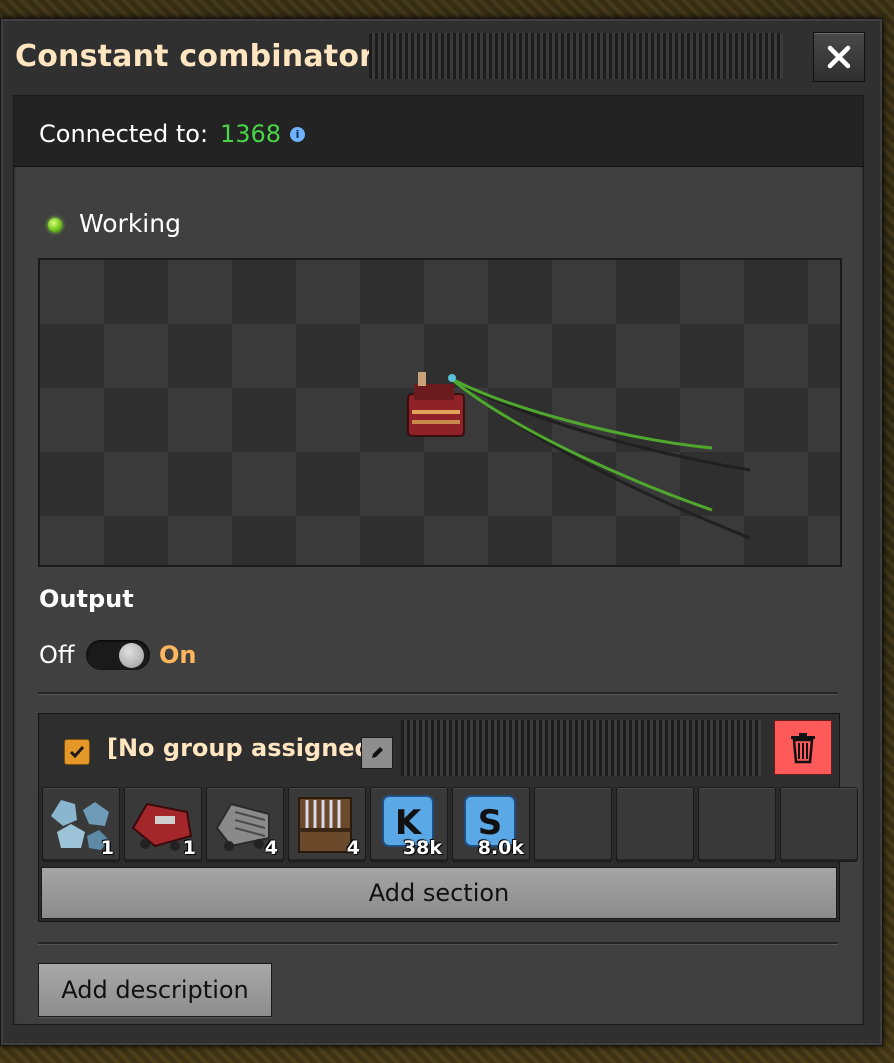 This screenshot has width=894, height=1063. I want to click on combinator-preview-graphic, so click(579, 456).